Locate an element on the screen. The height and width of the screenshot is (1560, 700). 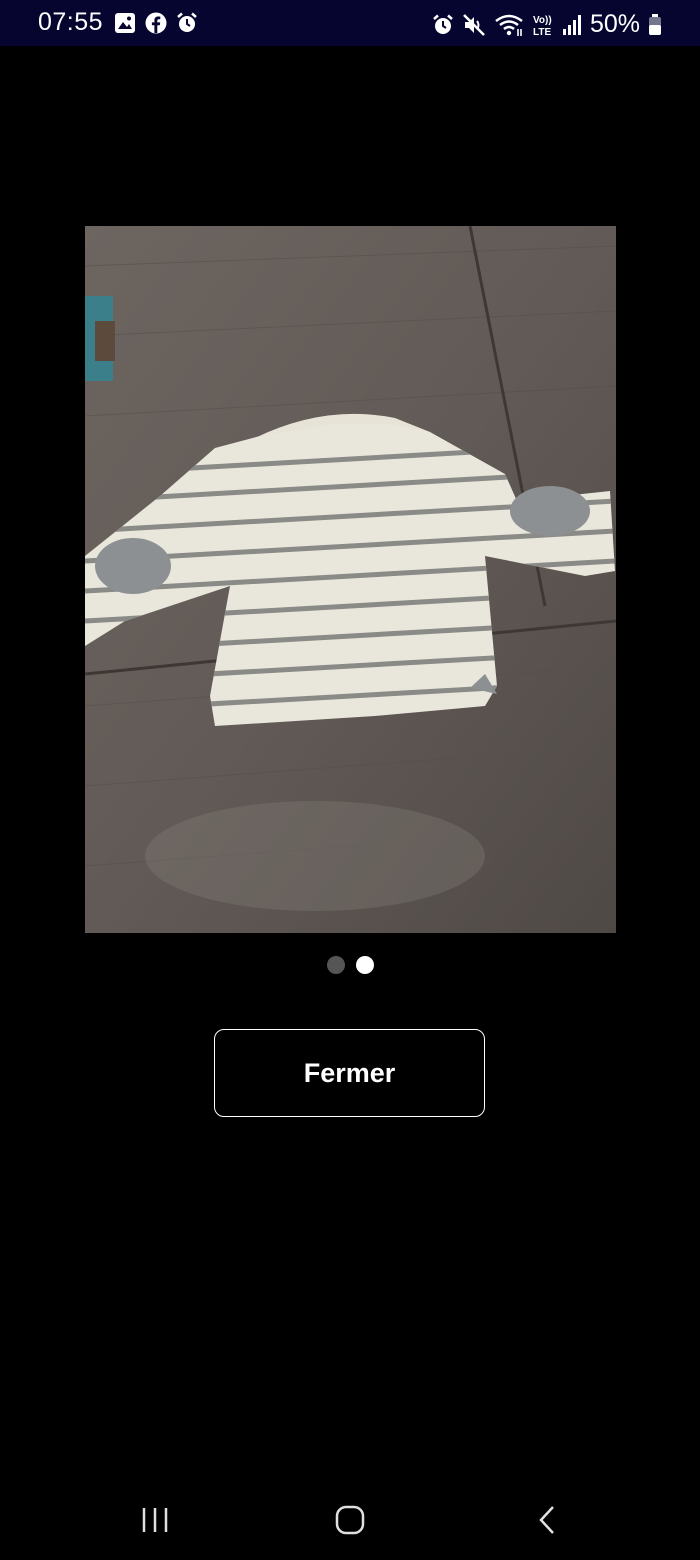
facebook-icon is located at coordinates (156, 23).